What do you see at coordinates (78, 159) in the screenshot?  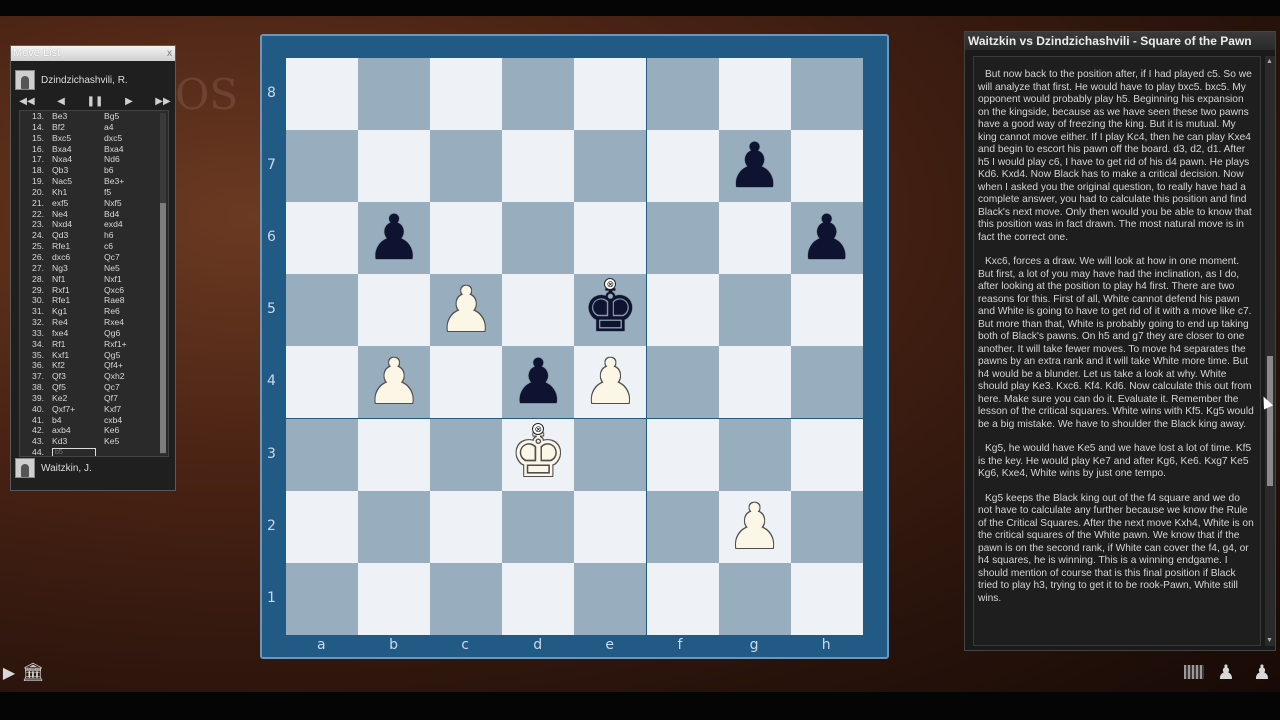 I see `white-move: Nxa4` at bounding box center [78, 159].